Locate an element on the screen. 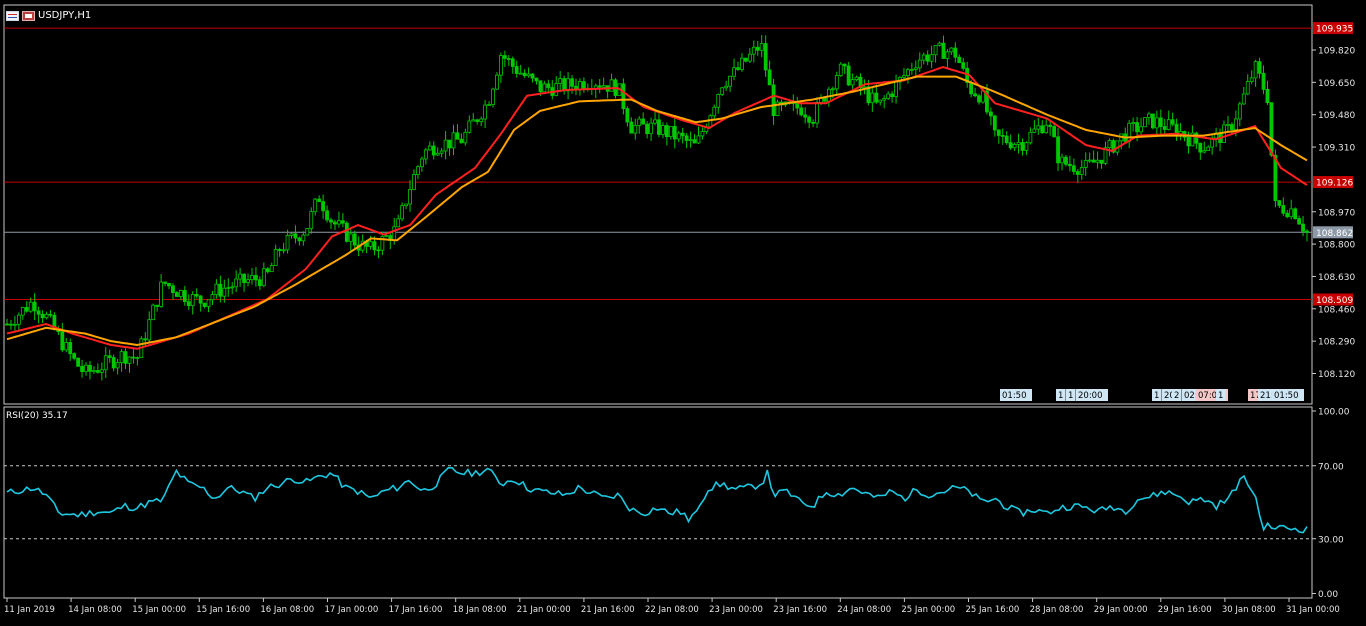 The image size is (1366, 626). price-label-text: 108.862 is located at coordinates (1334, 234).